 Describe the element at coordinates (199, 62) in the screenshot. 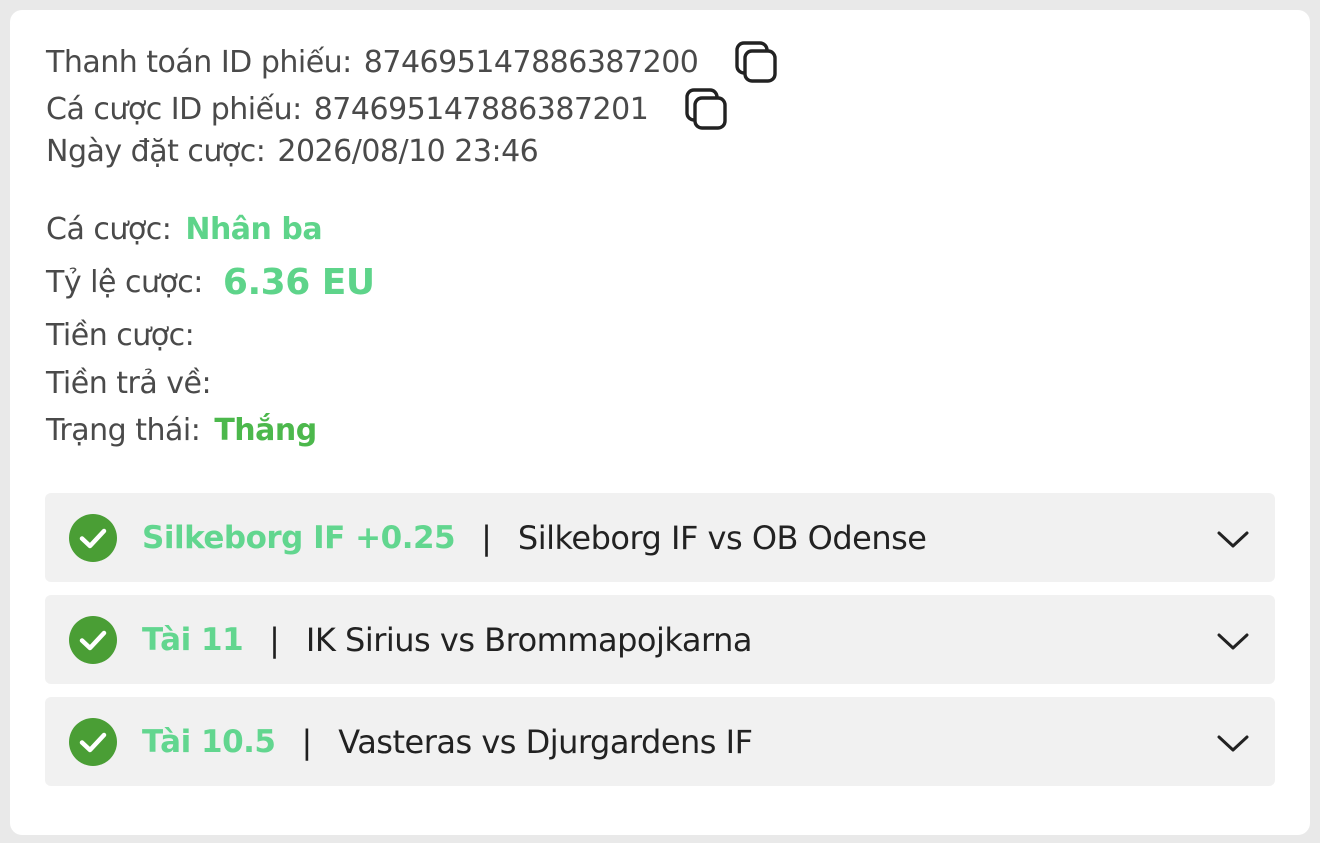

I see `payment-id-label: Thanh toán ID phiếu:` at that location.